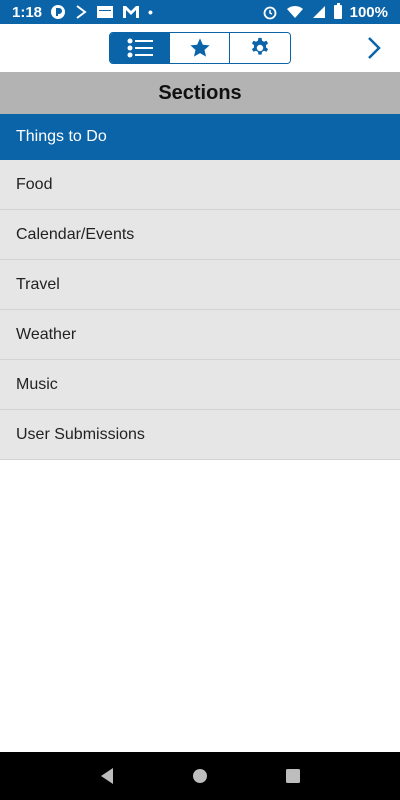 Image resolution: width=400 pixels, height=800 pixels. What do you see at coordinates (105, 12) in the screenshot?
I see `news-icon` at bounding box center [105, 12].